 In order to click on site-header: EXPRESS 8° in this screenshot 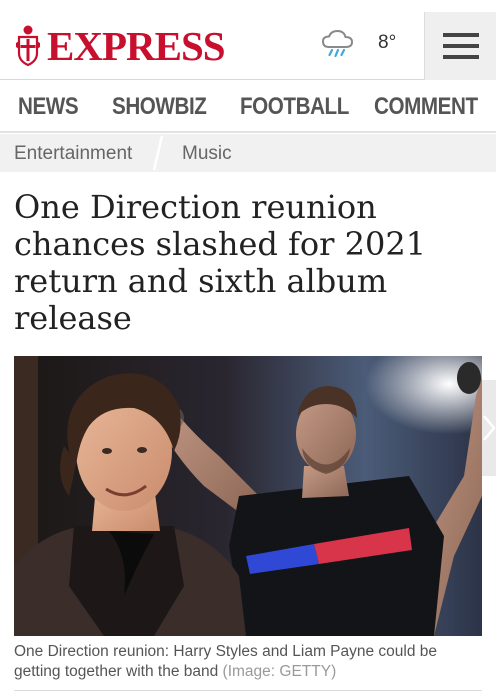, I will do `click(248, 40)`.